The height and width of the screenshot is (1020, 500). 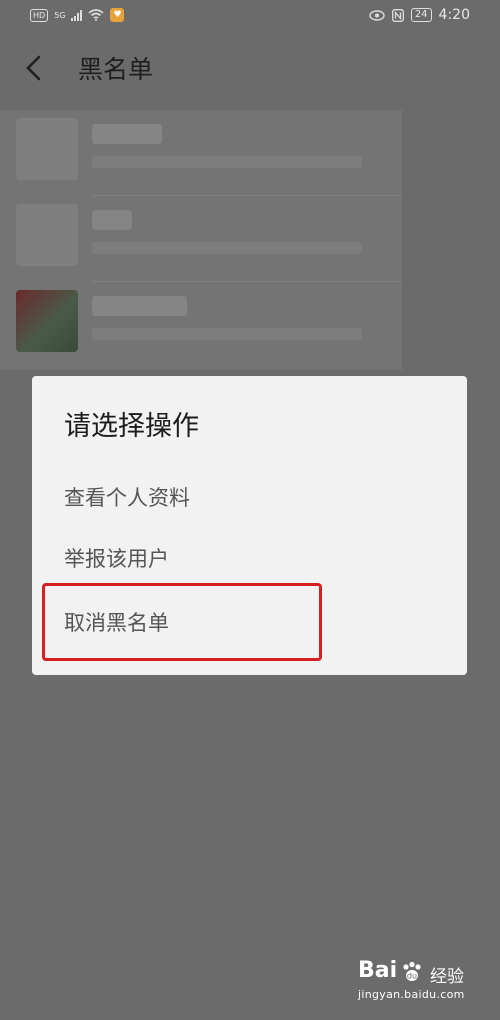 I want to click on nfc-icon, so click(x=397, y=15).